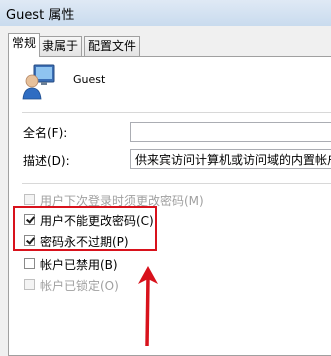 Image resolution: width=331 pixels, height=356 pixels. What do you see at coordinates (89, 79) in the screenshot?
I see `username: Guest` at bounding box center [89, 79].